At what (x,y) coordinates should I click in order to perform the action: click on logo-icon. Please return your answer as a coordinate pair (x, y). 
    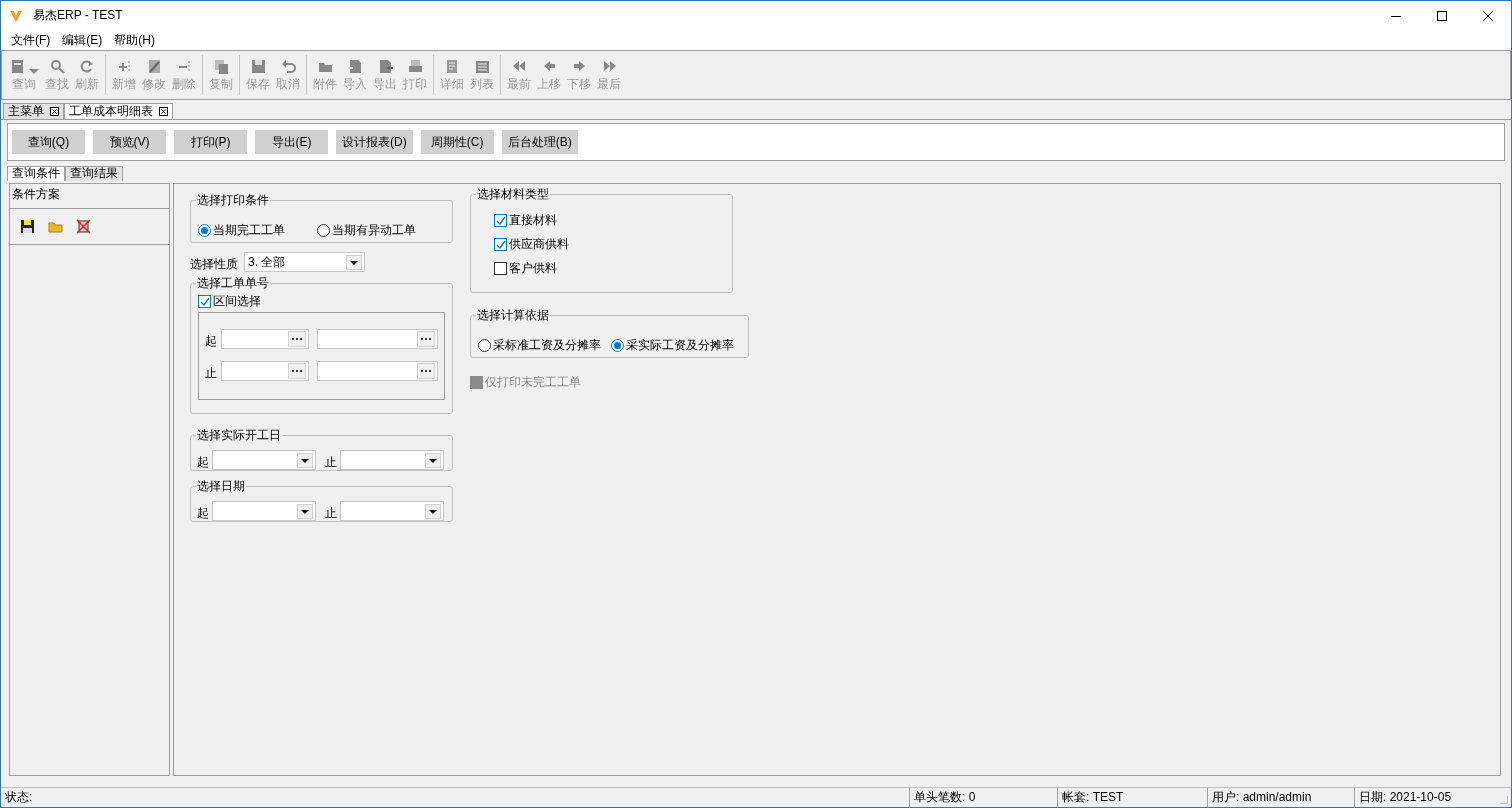
    Looking at the image, I should click on (16, 15).